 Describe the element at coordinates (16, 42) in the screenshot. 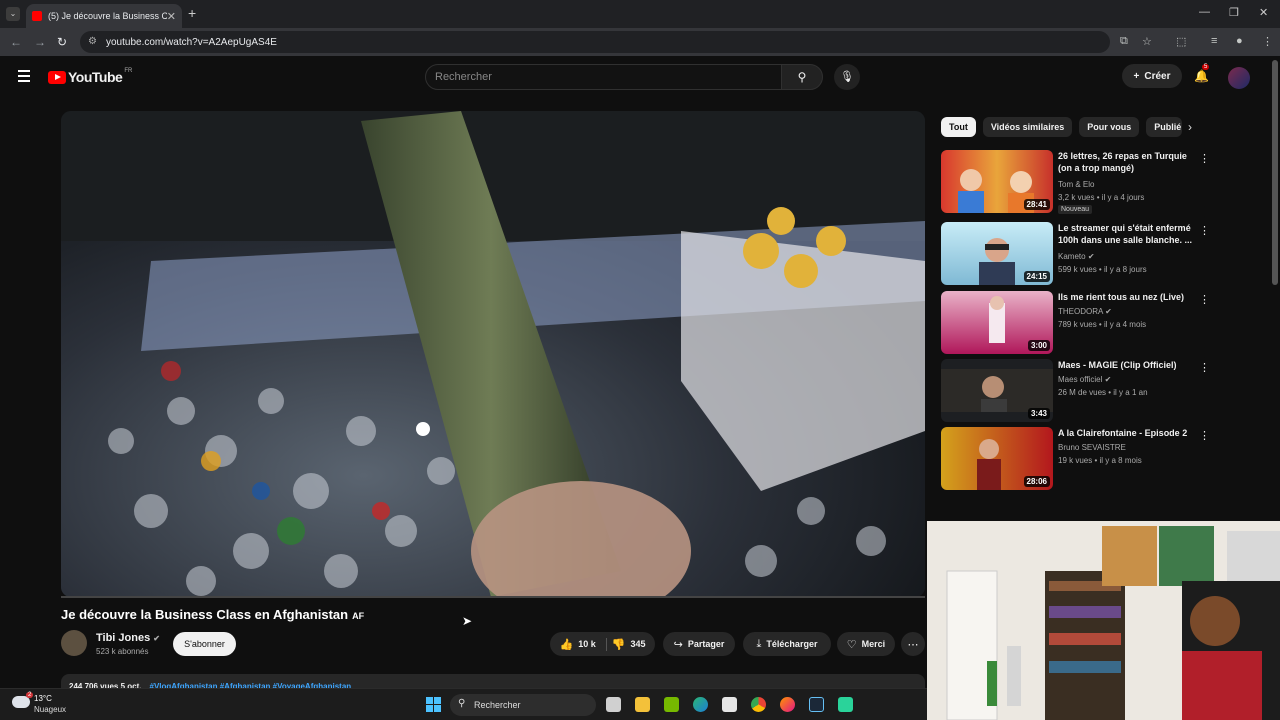

I see `back-icon: ←` at that location.